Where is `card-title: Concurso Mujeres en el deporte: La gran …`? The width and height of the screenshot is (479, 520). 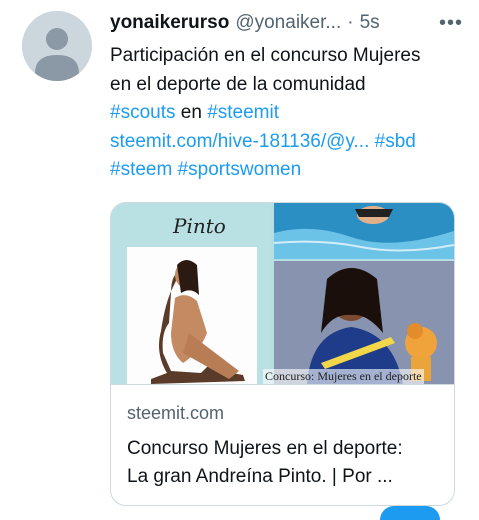 card-title: Concurso Mujeres en el deporte: La gran … is located at coordinates (287, 463).